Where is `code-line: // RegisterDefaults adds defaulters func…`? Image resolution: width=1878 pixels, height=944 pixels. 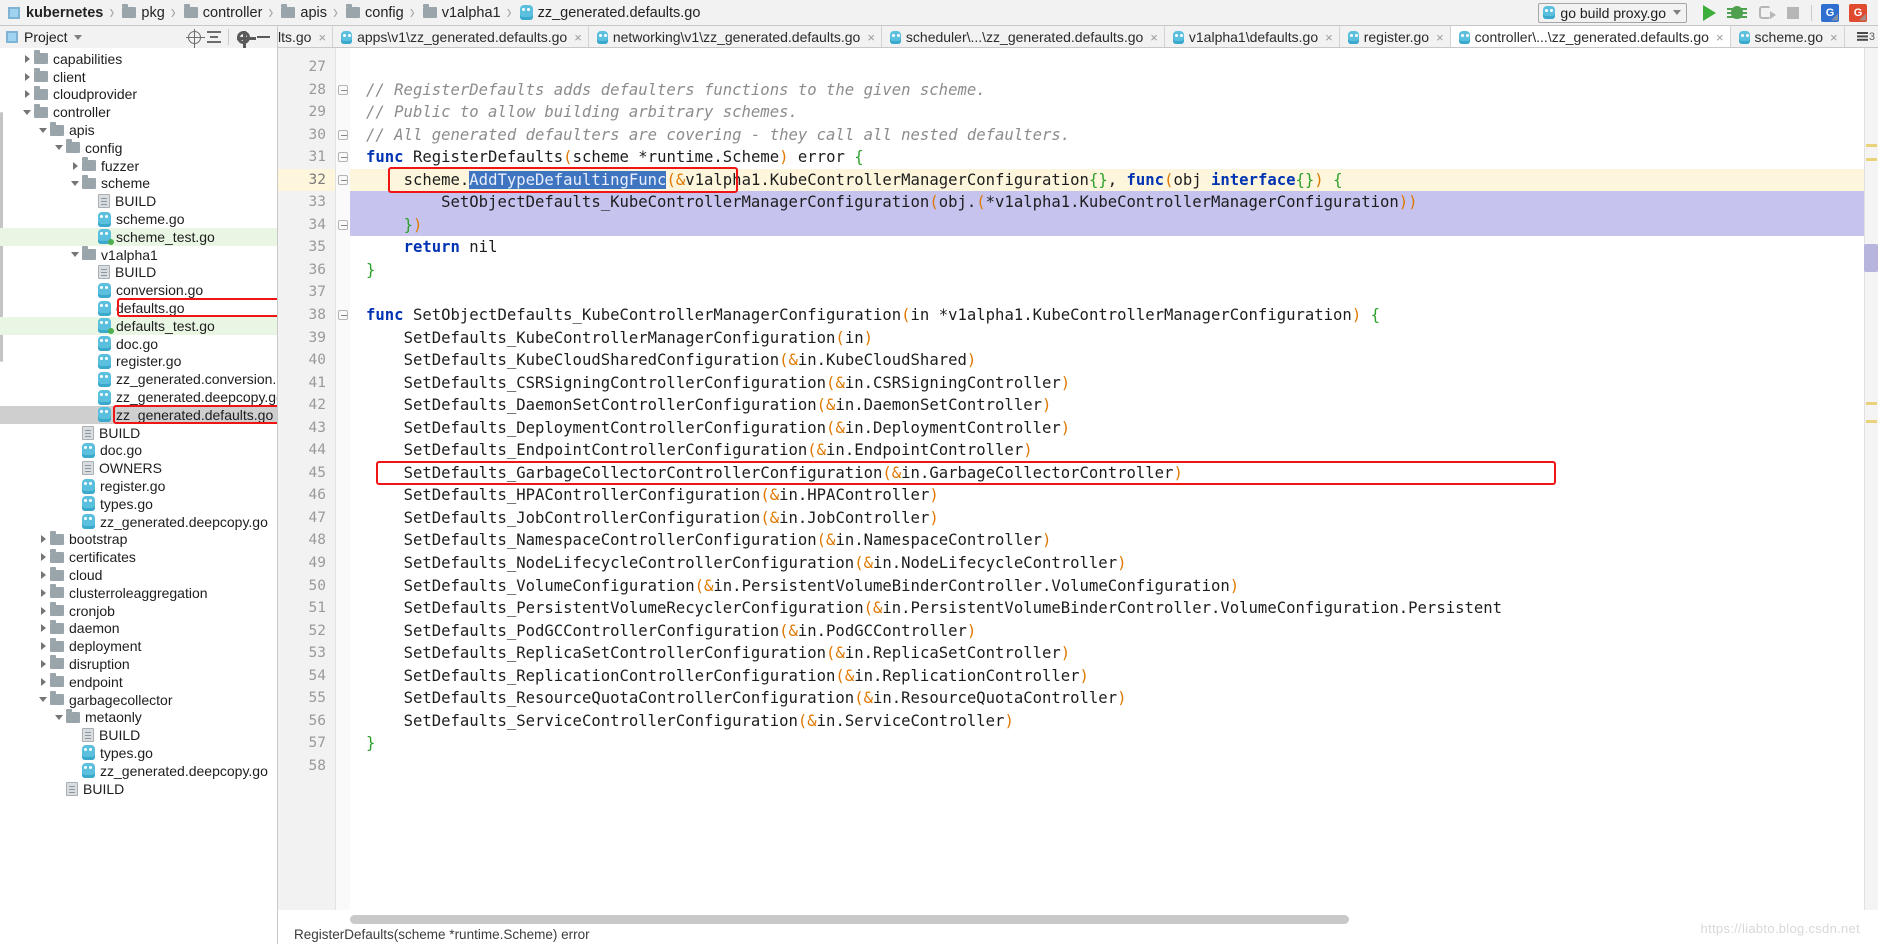
code-line: // RegisterDefaults adds defaulters func… is located at coordinates (1114, 90).